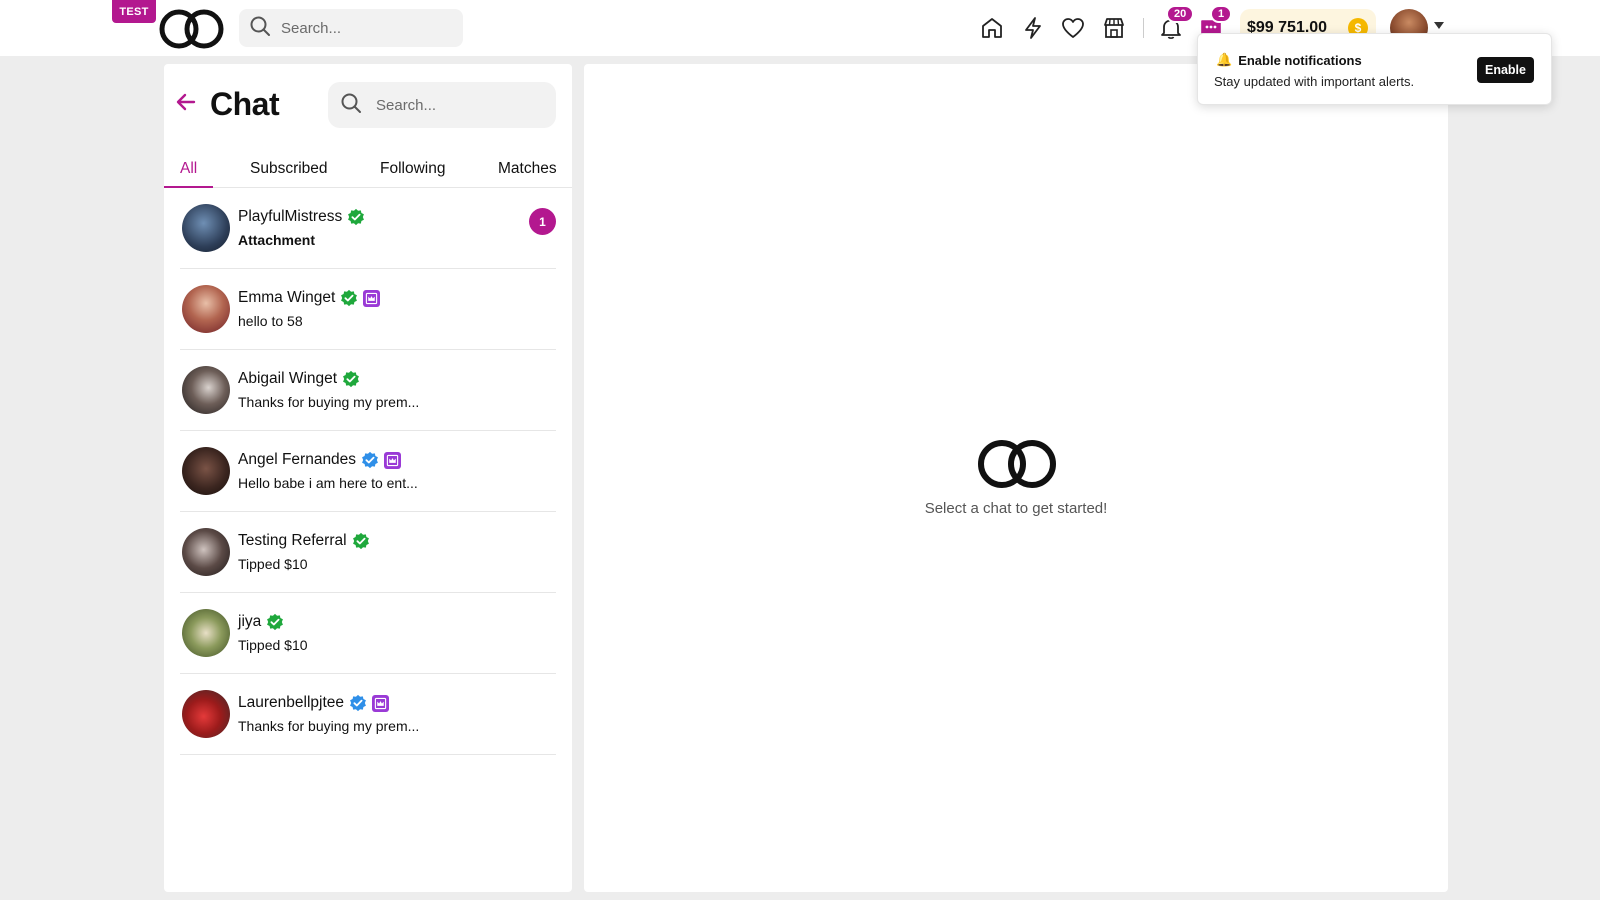 The image size is (1600, 900). I want to click on page-title: Chat, so click(245, 104).